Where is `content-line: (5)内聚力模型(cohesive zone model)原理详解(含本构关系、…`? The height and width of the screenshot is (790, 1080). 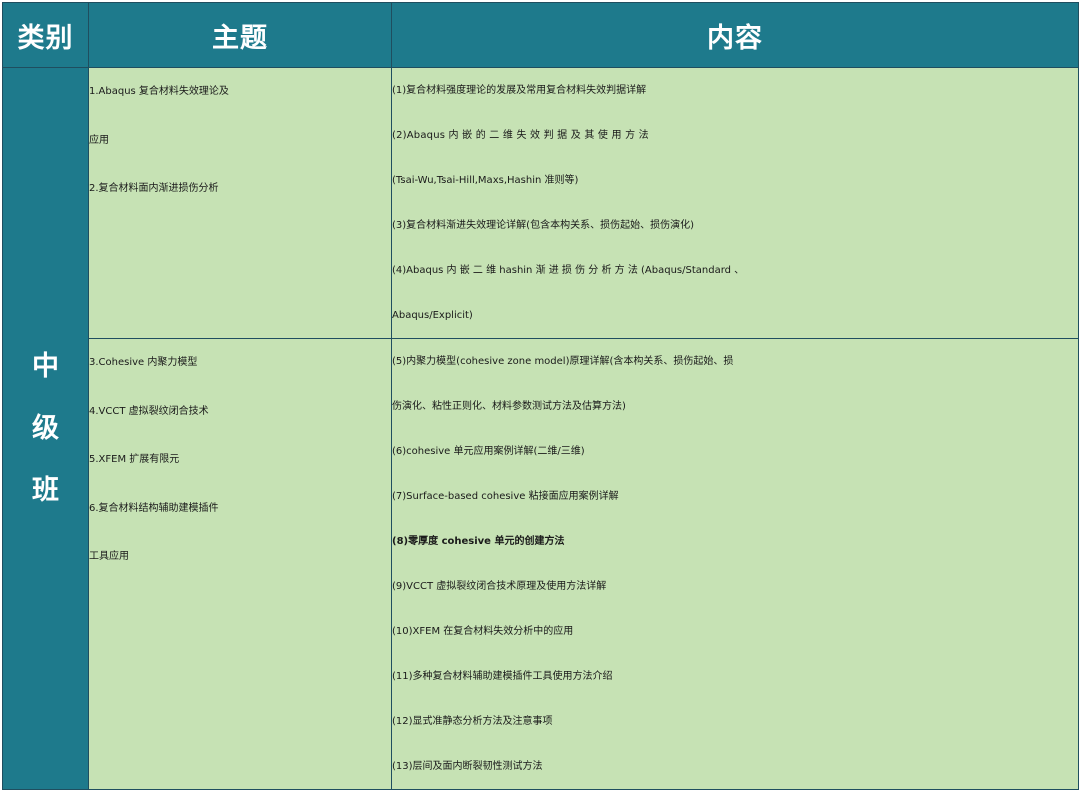 content-line: (5)内聚力模型(cohesive zone model)原理详解(含本构关系、… is located at coordinates (563, 361).